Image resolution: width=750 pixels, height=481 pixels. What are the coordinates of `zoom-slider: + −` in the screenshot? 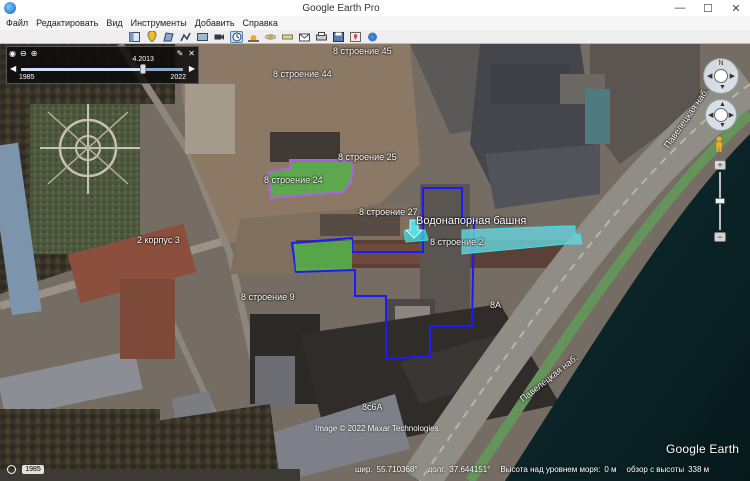 It's located at (720, 202).